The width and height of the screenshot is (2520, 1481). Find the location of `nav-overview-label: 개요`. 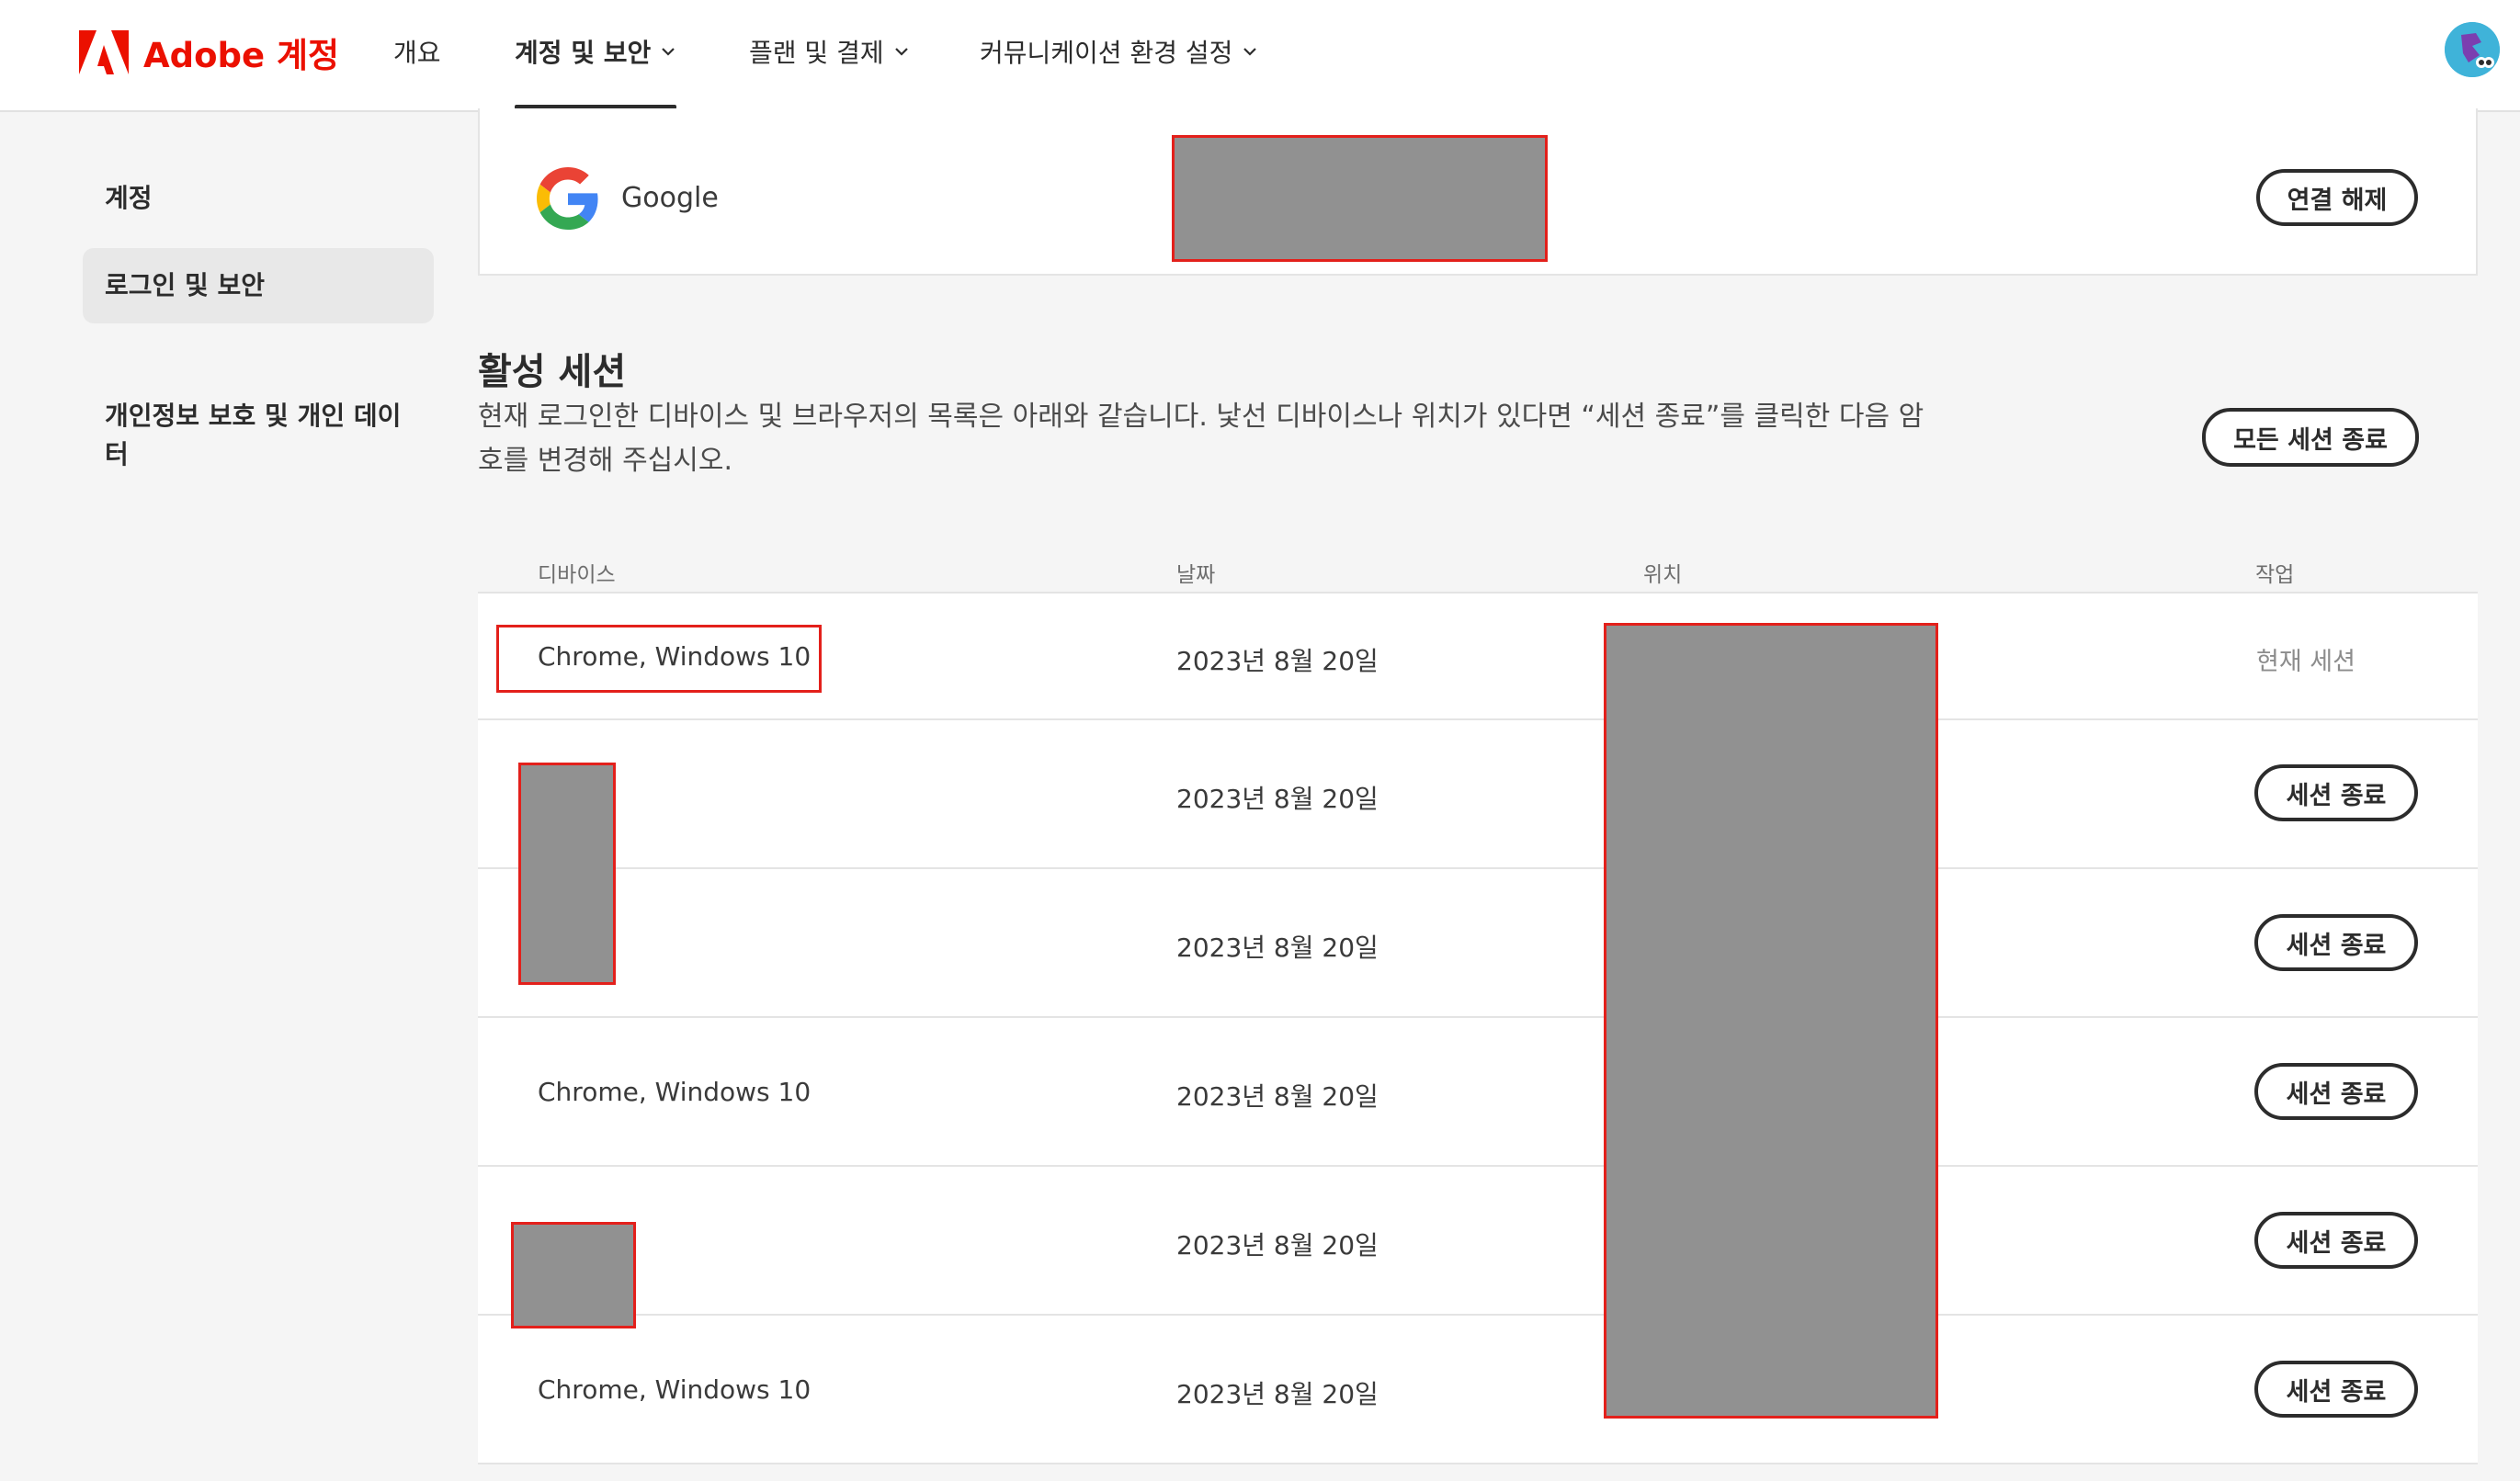

nav-overview-label: 개요 is located at coordinates (417, 53).